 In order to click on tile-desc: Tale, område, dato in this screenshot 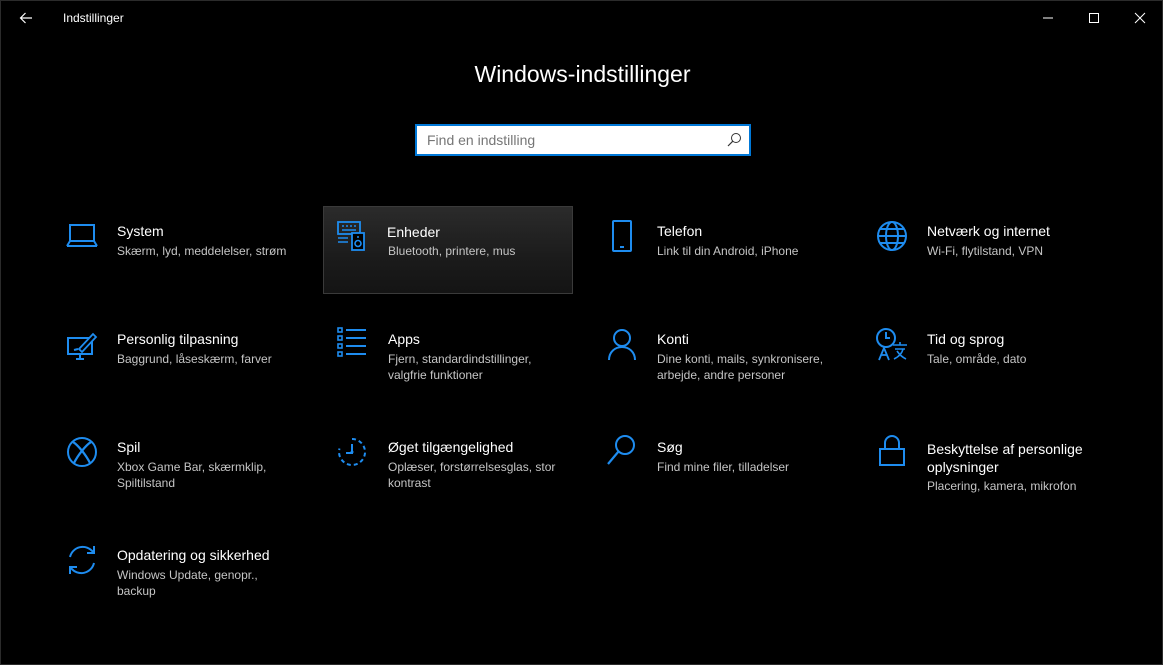, I will do `click(977, 359)`.